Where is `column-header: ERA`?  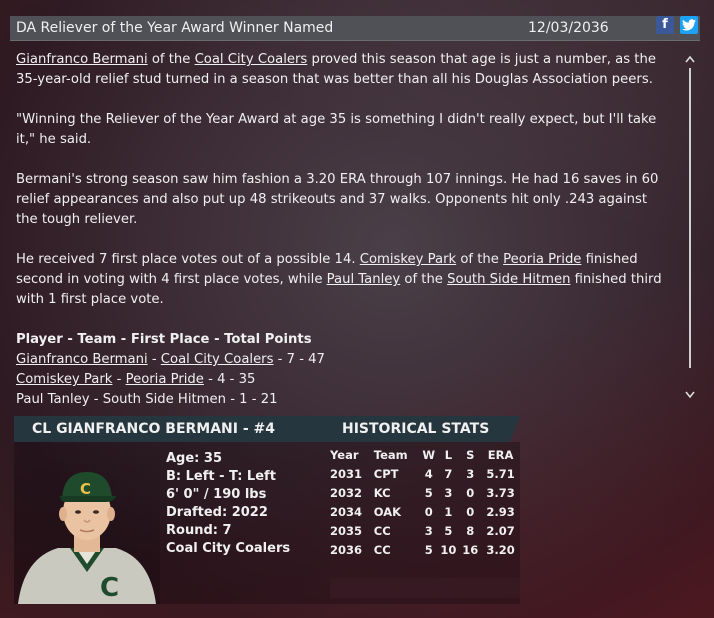
column-header: ERA is located at coordinates (500, 455).